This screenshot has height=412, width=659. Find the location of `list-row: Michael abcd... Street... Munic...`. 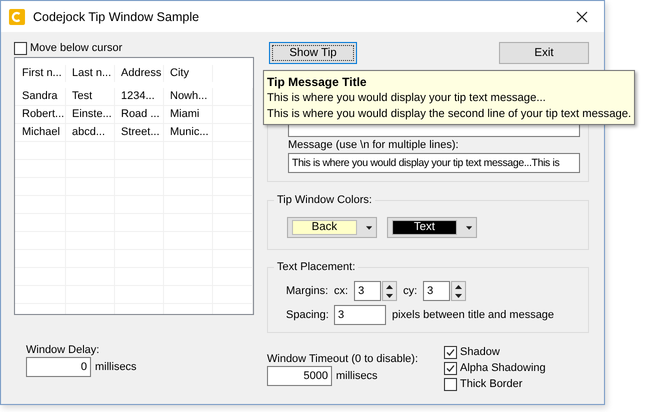

list-row: Michael abcd... Street... Munic... is located at coordinates (134, 133).